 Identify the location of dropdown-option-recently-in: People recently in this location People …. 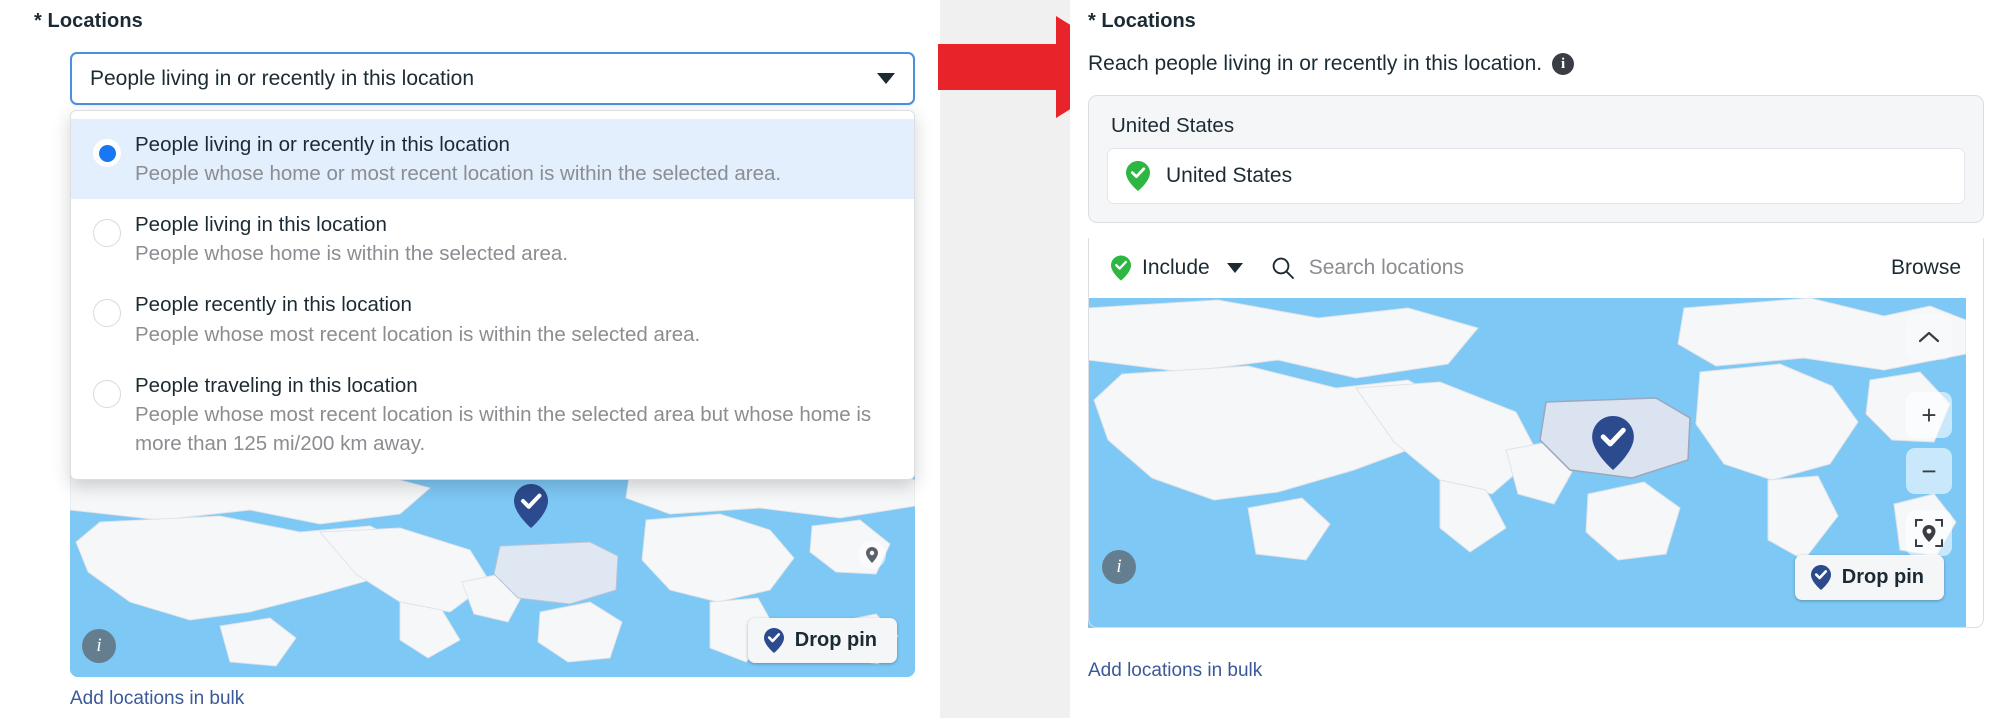
(492, 319).